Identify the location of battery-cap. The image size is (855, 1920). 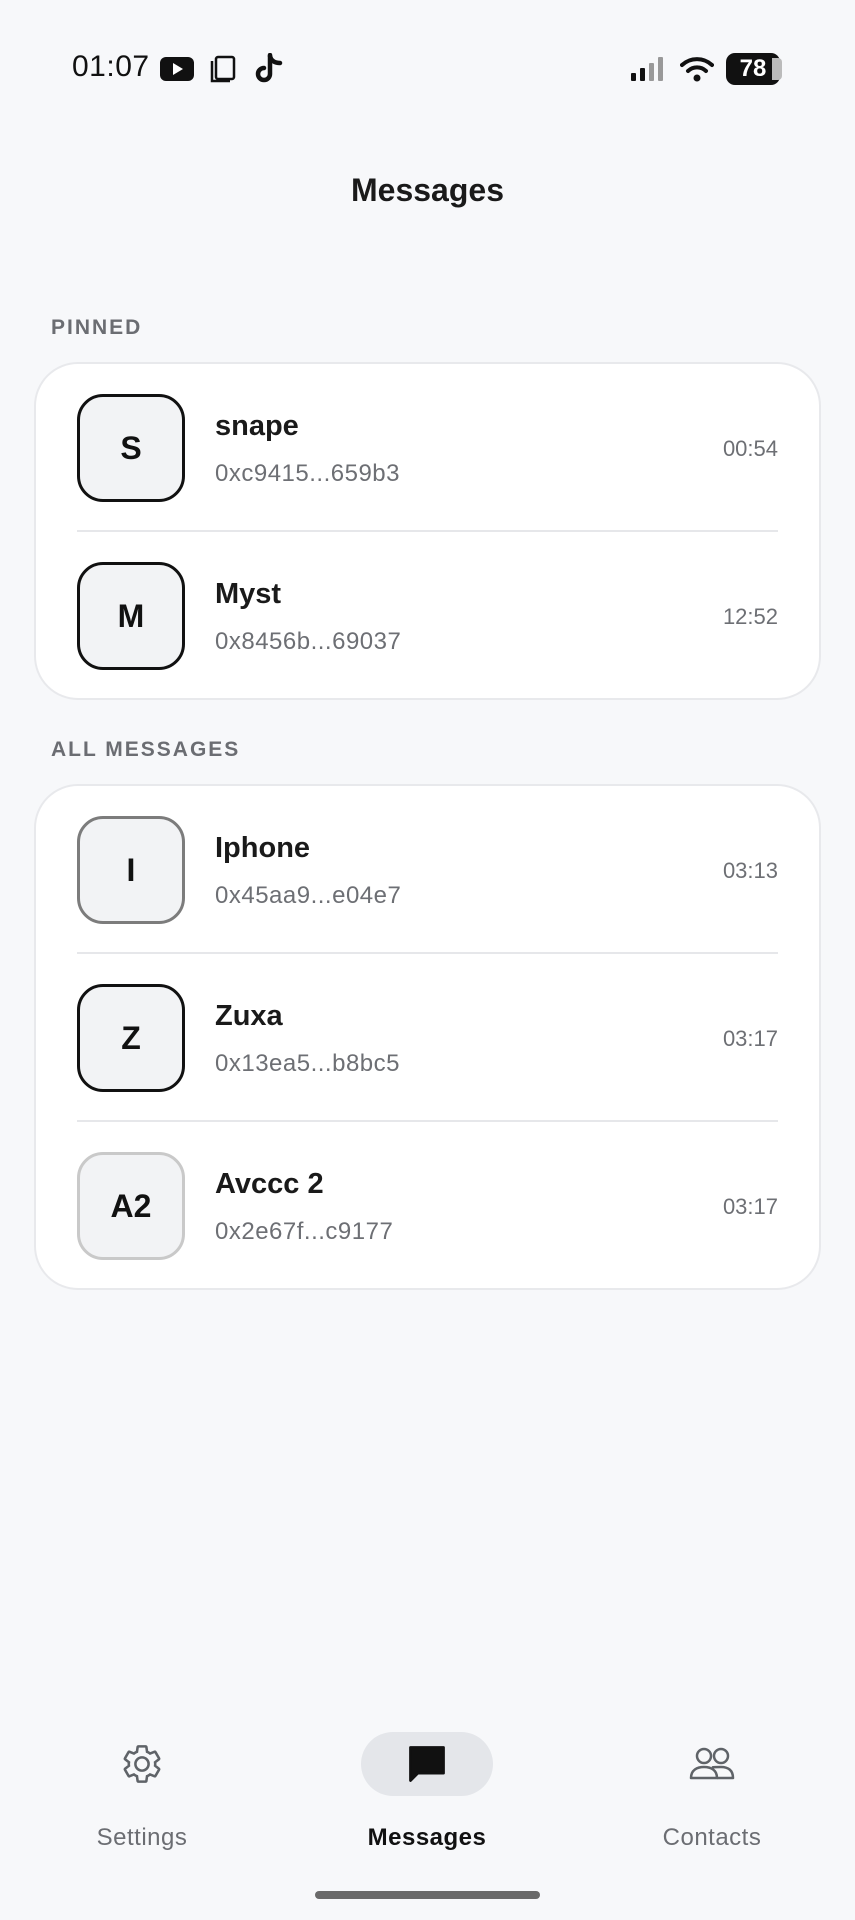
(777, 69).